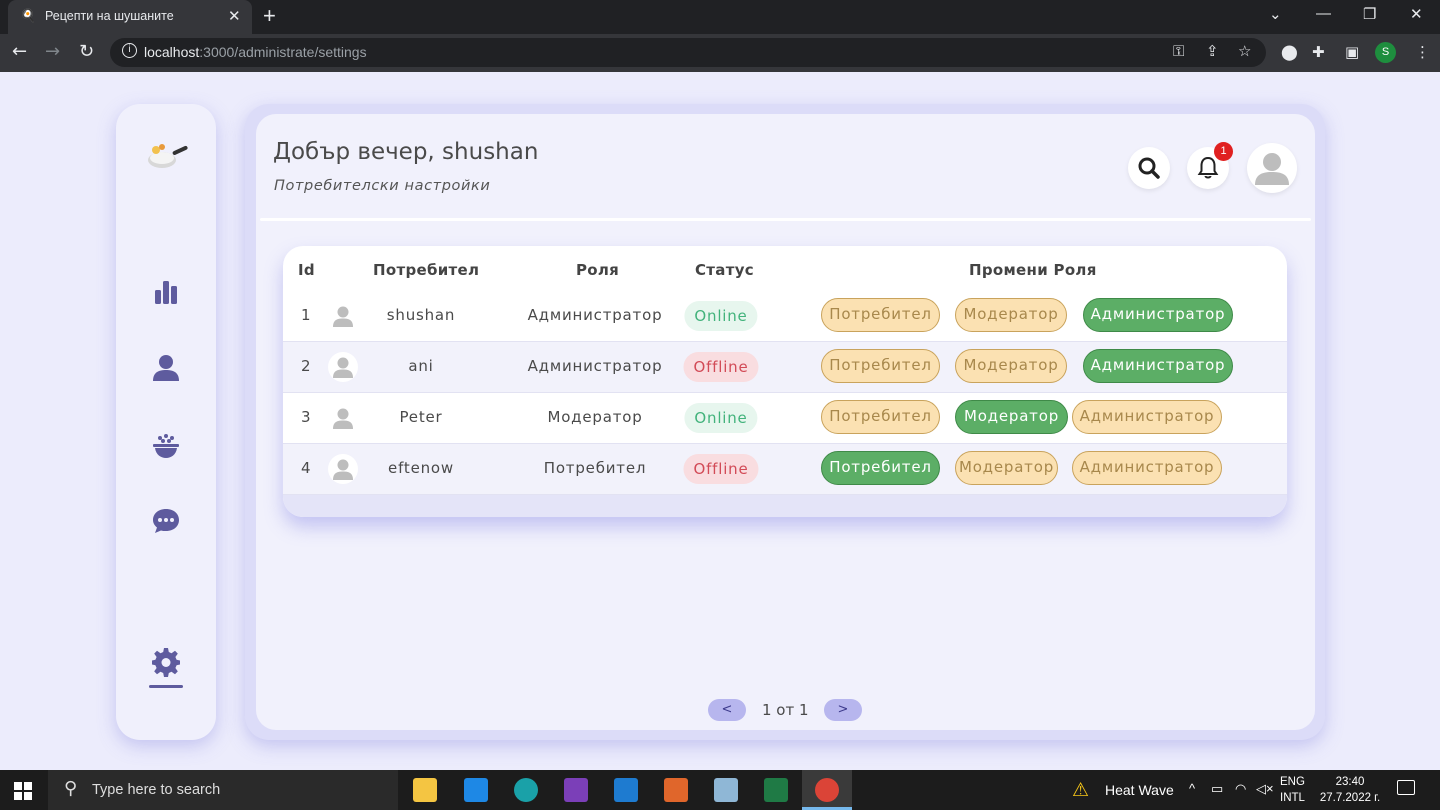 This screenshot has width=1440, height=810. I want to click on heat-warning-icon: ⚠, so click(1080, 790).